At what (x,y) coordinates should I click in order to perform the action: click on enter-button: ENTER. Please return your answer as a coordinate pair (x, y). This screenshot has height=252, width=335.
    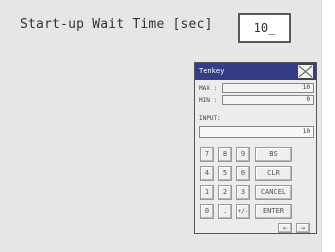
    Looking at the image, I should click on (273, 211).